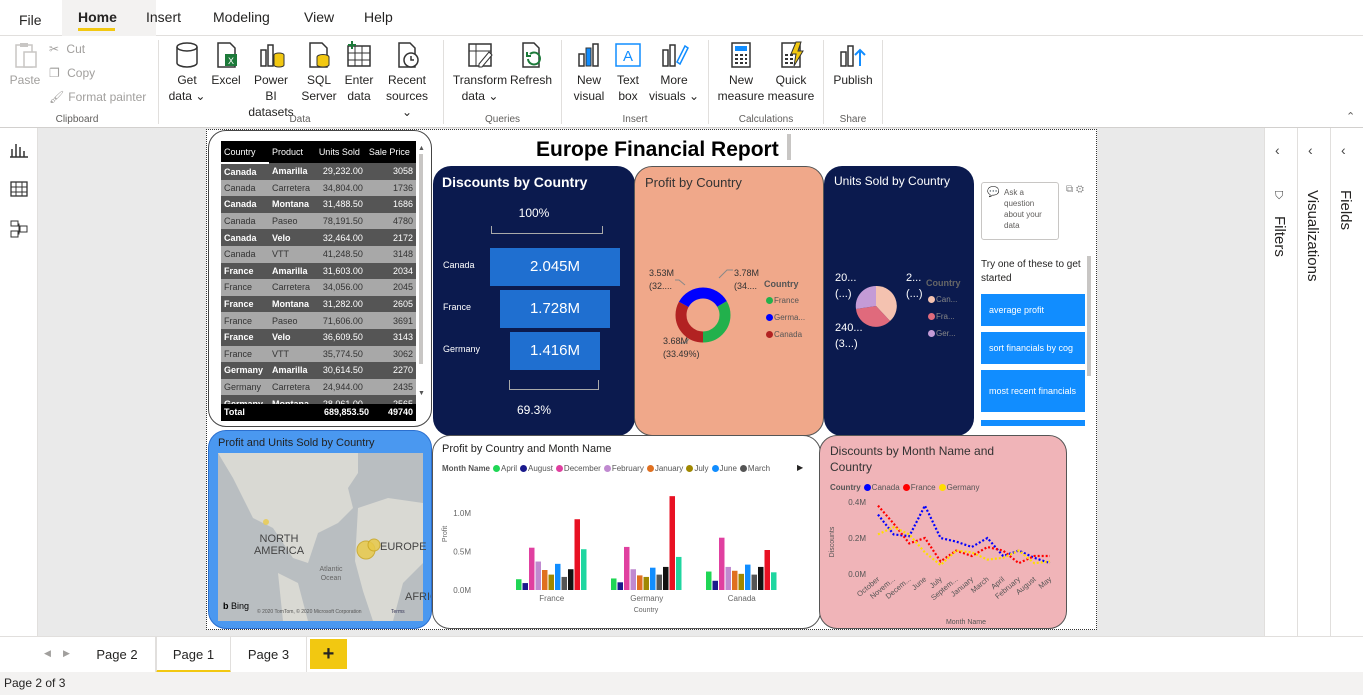  I want to click on enter-data-button: Enter data, so click(359, 72).